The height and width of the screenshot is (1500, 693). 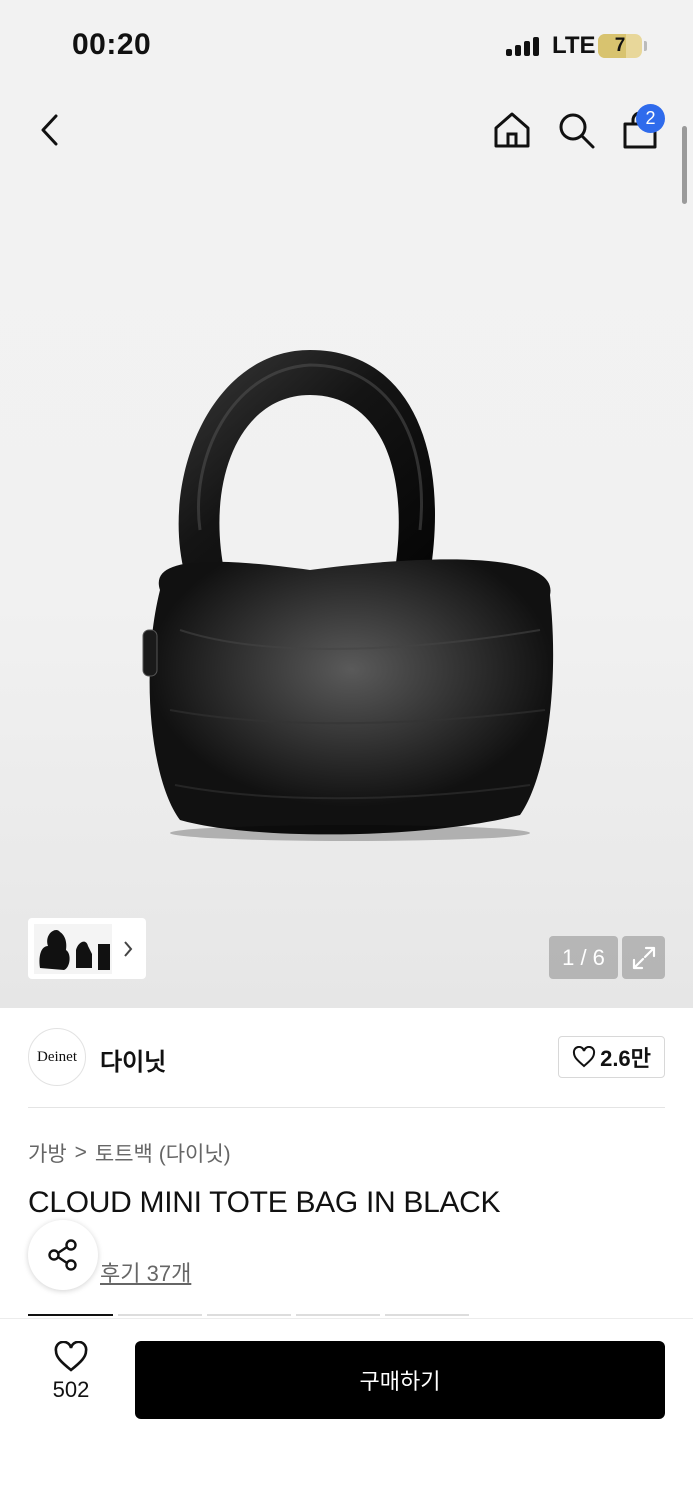 I want to click on back-button, so click(x=50, y=130).